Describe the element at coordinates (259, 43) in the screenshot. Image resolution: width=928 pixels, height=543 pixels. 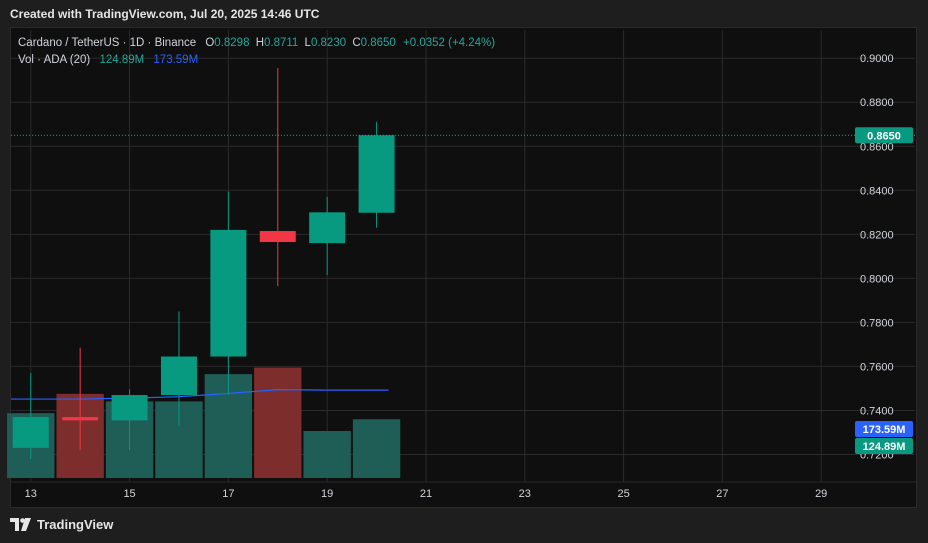
I see `high-label: H` at that location.